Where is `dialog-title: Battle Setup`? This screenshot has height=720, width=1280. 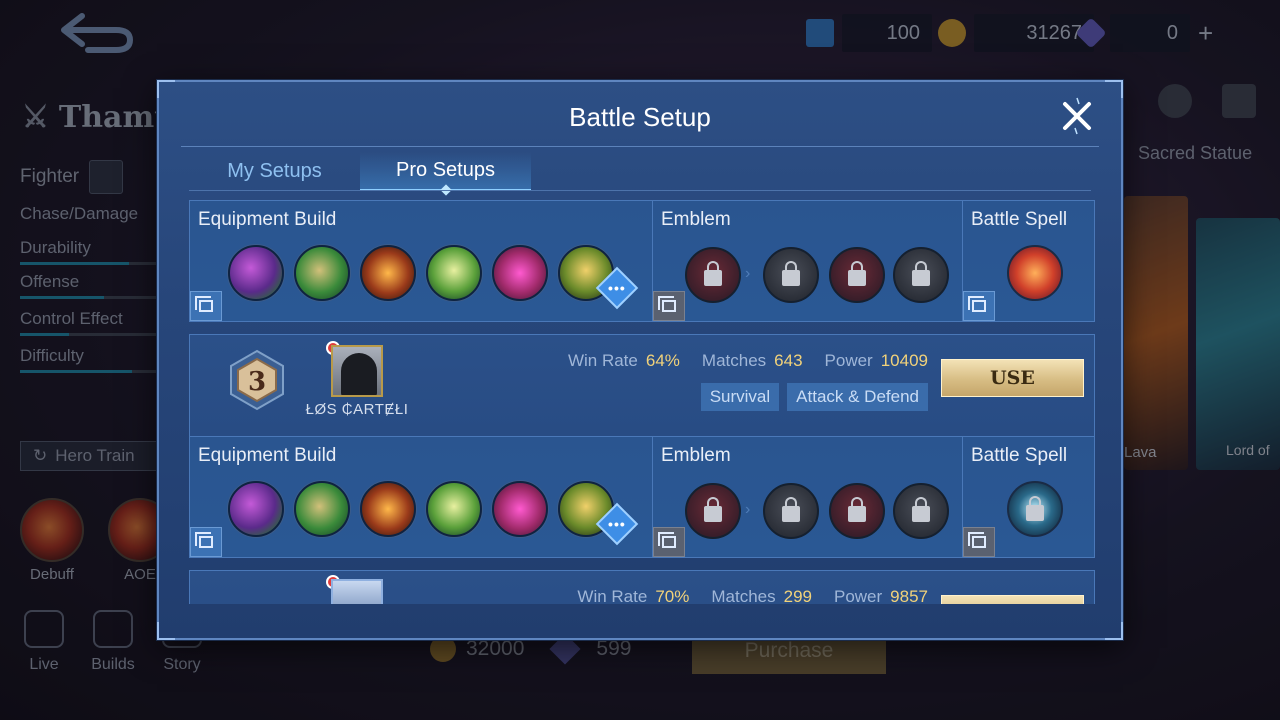
dialog-title: Battle Setup is located at coordinates (640, 117).